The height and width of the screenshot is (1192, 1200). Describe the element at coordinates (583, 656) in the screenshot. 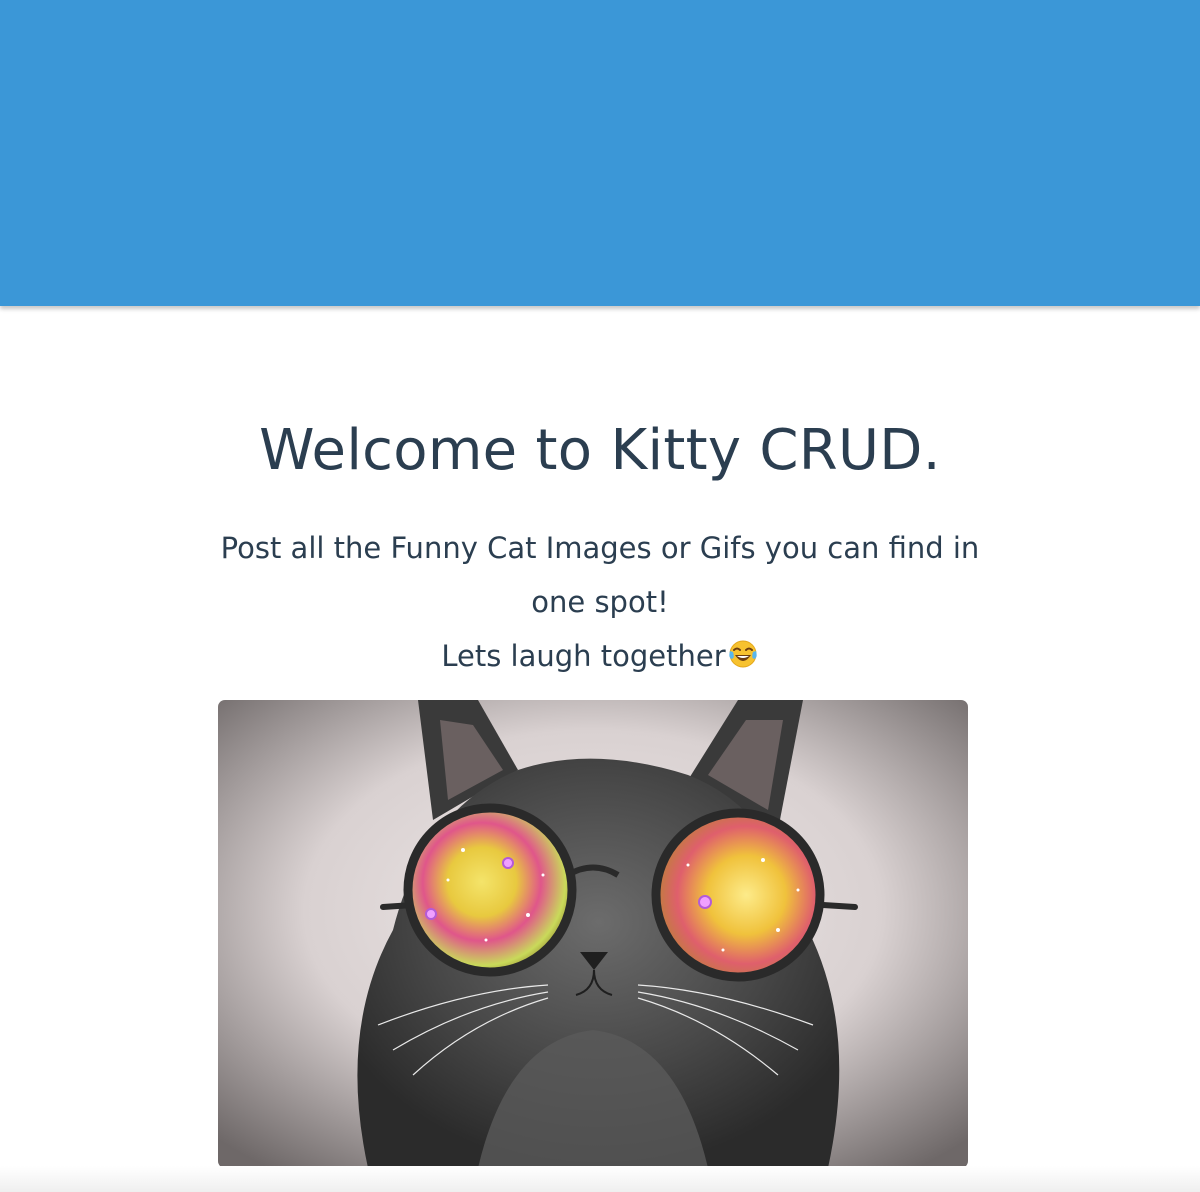

I see `hero-tagline: Lets laugh together` at that location.